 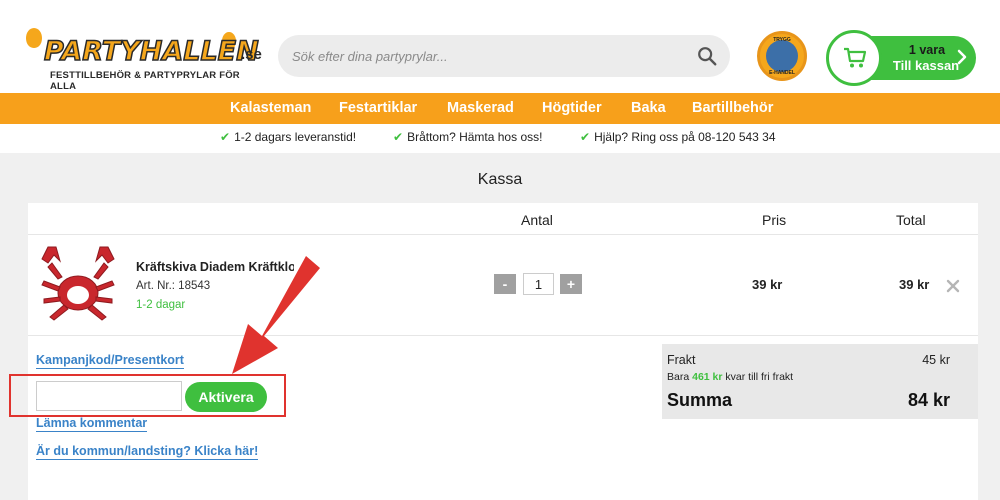 I want to click on nav-item-bartillbehor: Bartillbehör, so click(x=732, y=108).